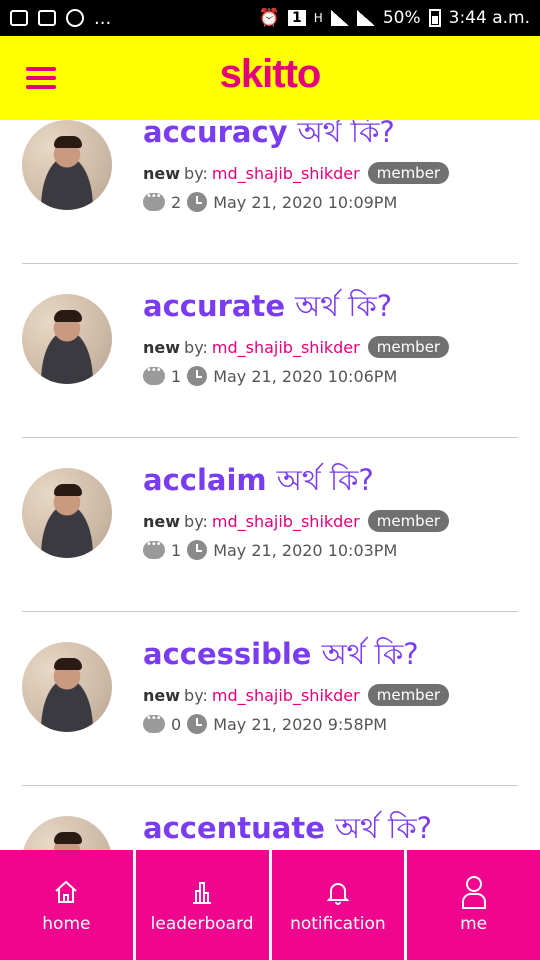  What do you see at coordinates (474, 892) in the screenshot?
I see `user-icon` at bounding box center [474, 892].